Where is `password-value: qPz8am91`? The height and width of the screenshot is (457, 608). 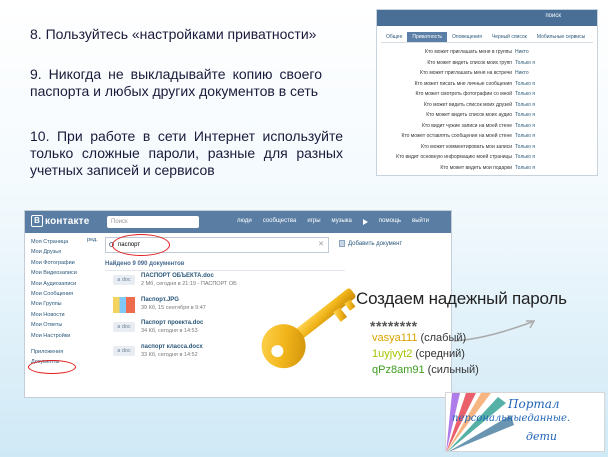 password-value: qPz8am91 is located at coordinates (398, 370).